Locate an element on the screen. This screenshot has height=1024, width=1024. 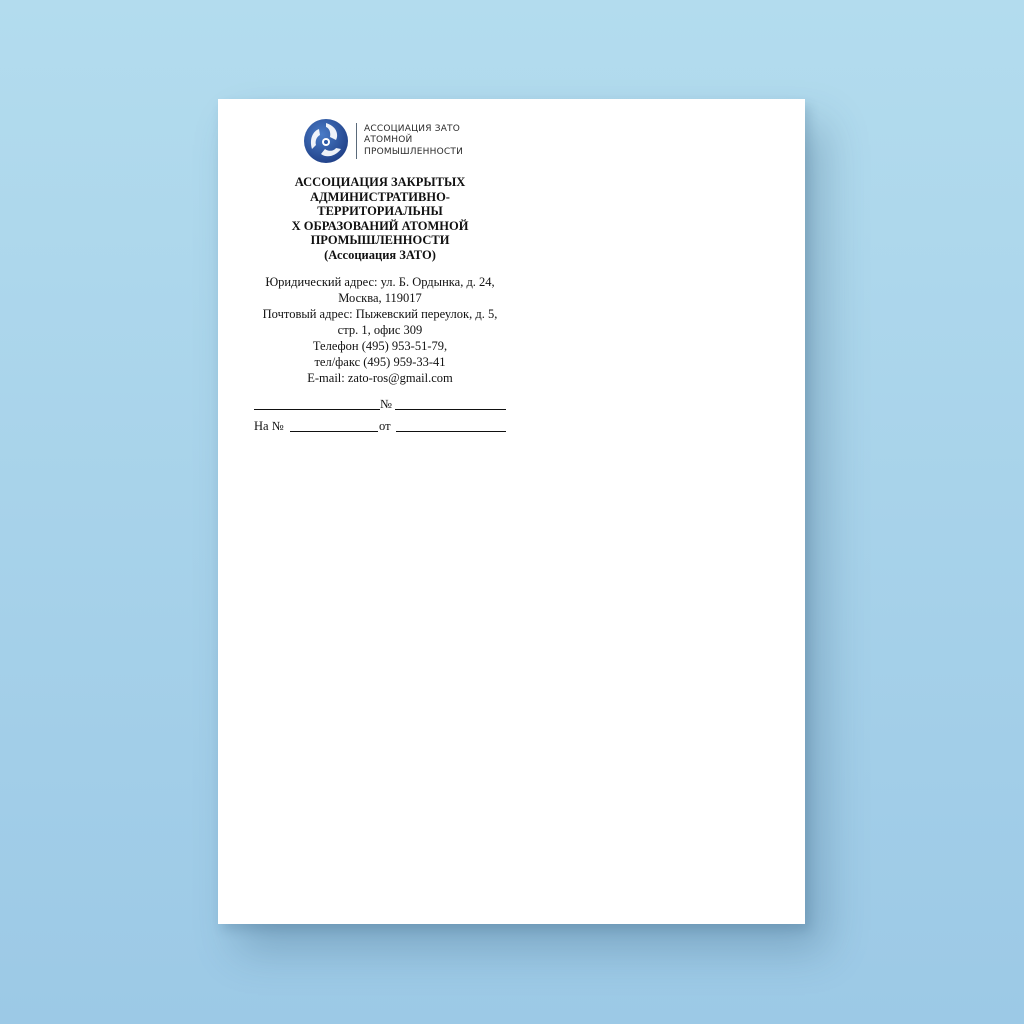
email-line: E-mail: zato-ros@gmail.com is located at coordinates (380, 378).